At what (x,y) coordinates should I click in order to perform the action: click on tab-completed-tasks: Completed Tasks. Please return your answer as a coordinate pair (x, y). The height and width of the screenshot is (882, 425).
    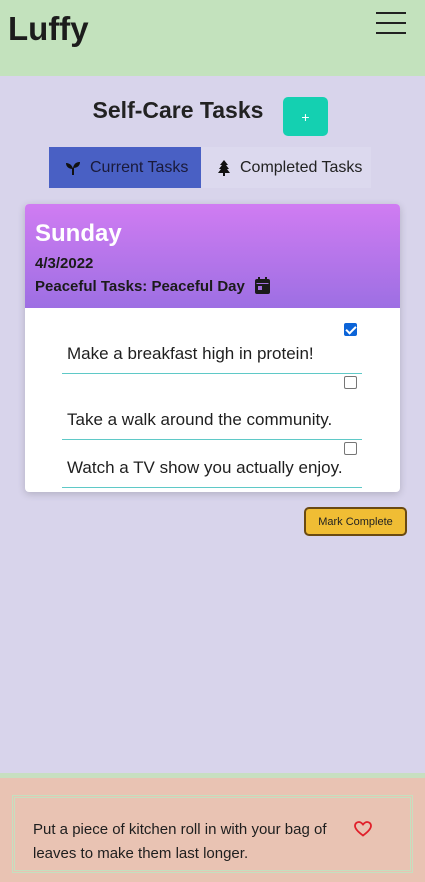
    Looking at the image, I should click on (286, 167).